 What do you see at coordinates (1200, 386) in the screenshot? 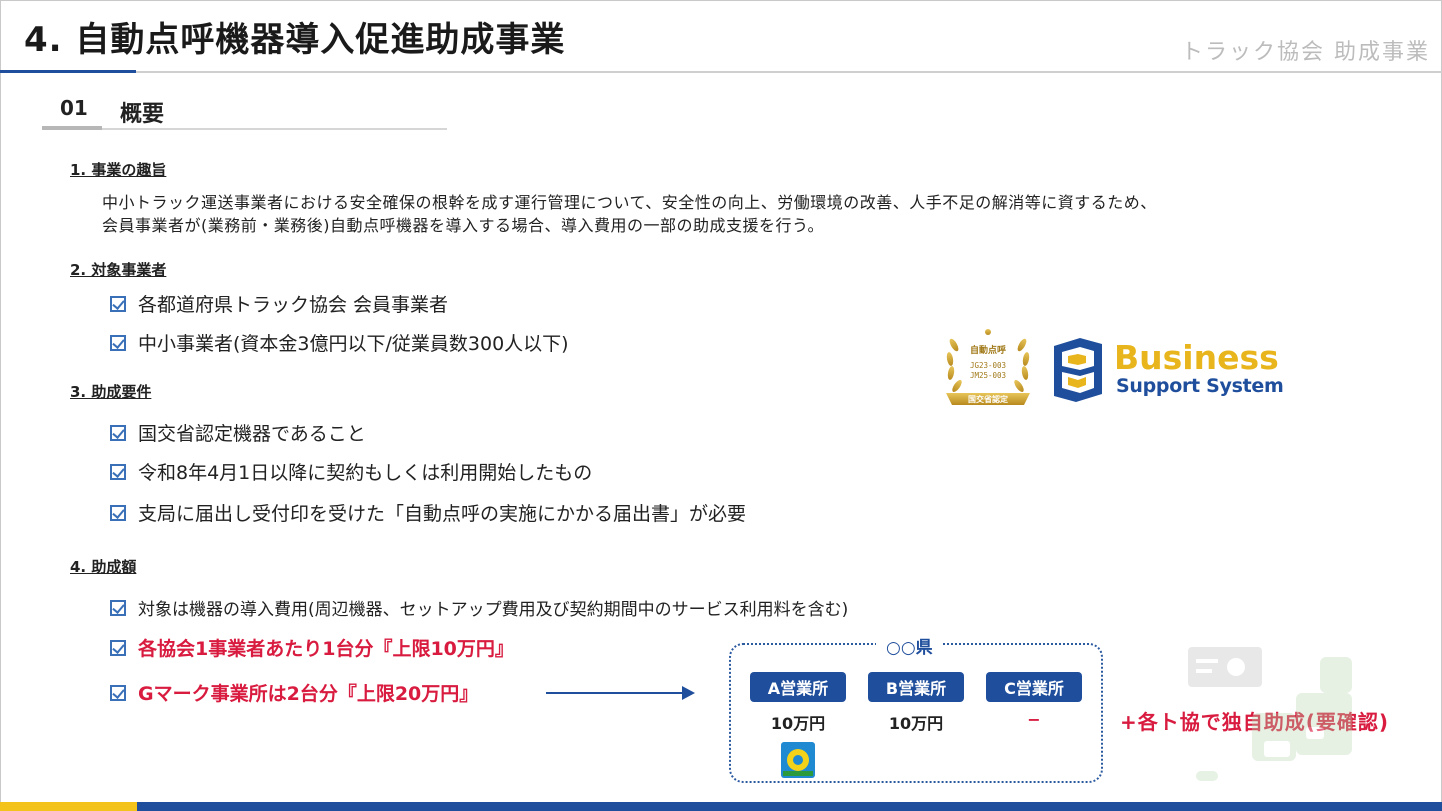
I see `logo-text-support-system: Support System` at bounding box center [1200, 386].